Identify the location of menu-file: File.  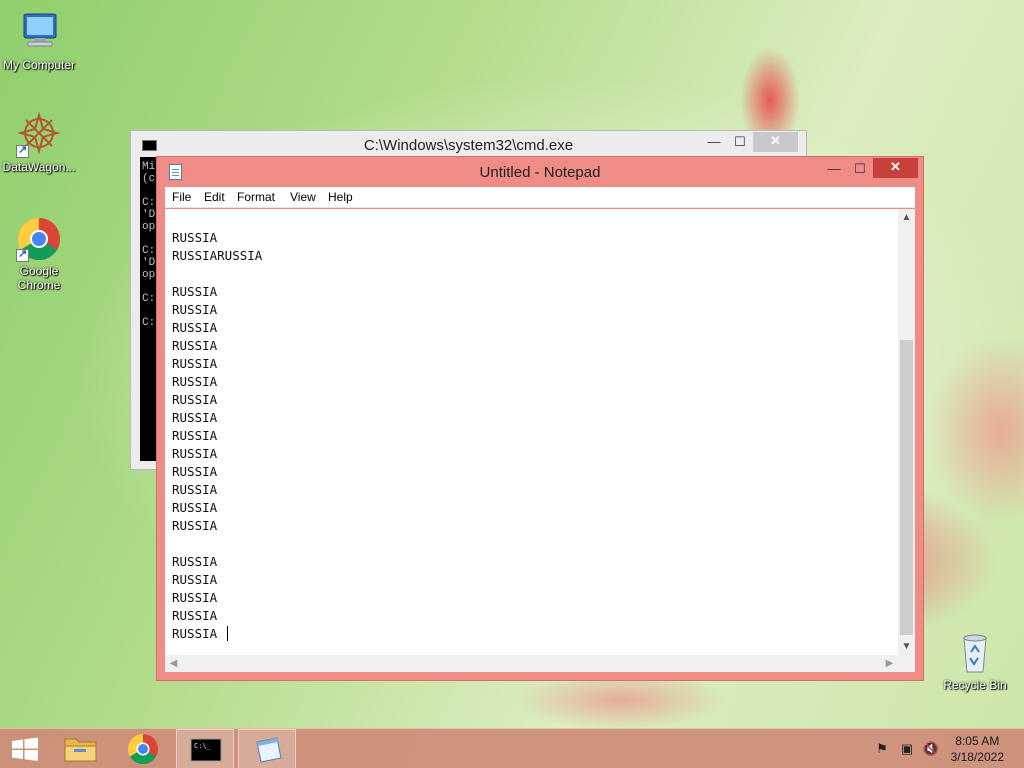
(181, 197).